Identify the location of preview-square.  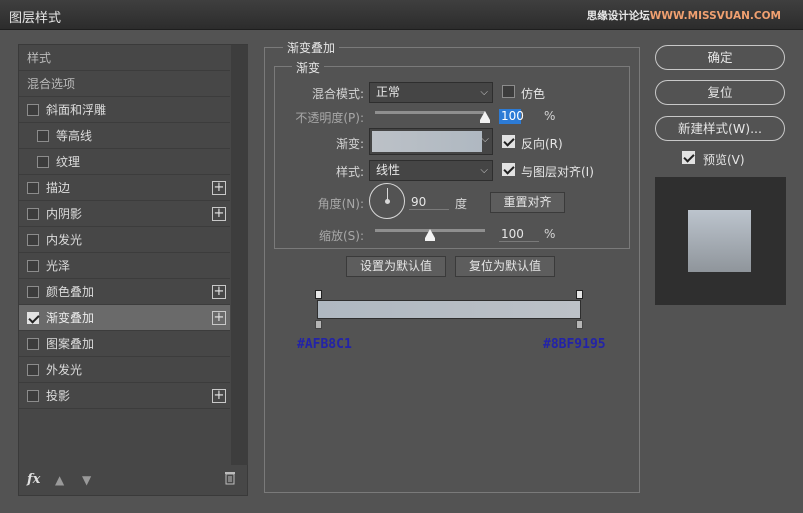
(719, 241).